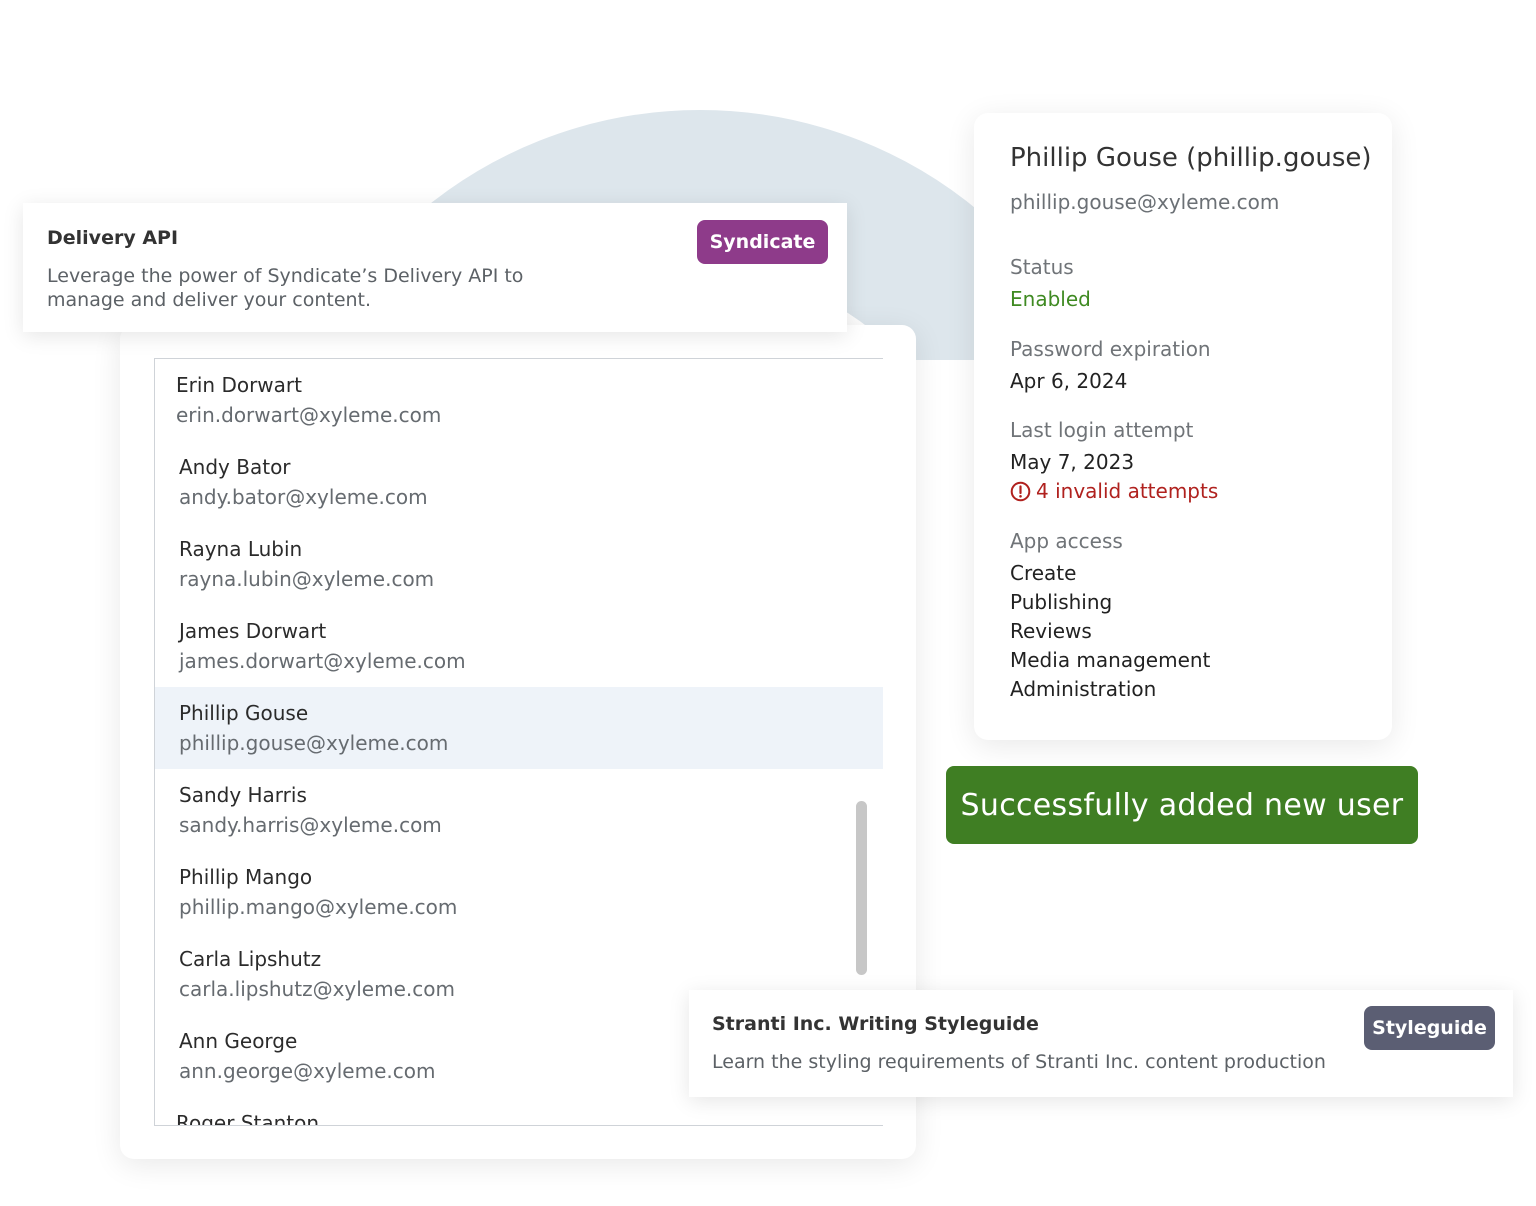  What do you see at coordinates (1069, 381) in the screenshot?
I see `password-expiration-value: Apr 6, 2024` at bounding box center [1069, 381].